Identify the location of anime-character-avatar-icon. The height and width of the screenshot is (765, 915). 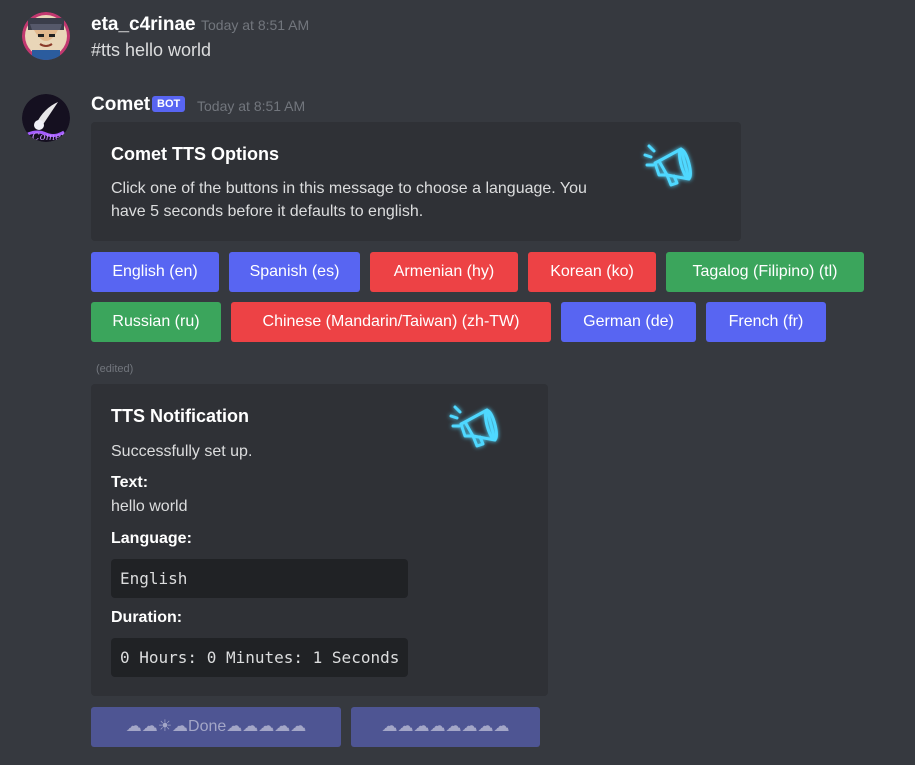
(46, 36).